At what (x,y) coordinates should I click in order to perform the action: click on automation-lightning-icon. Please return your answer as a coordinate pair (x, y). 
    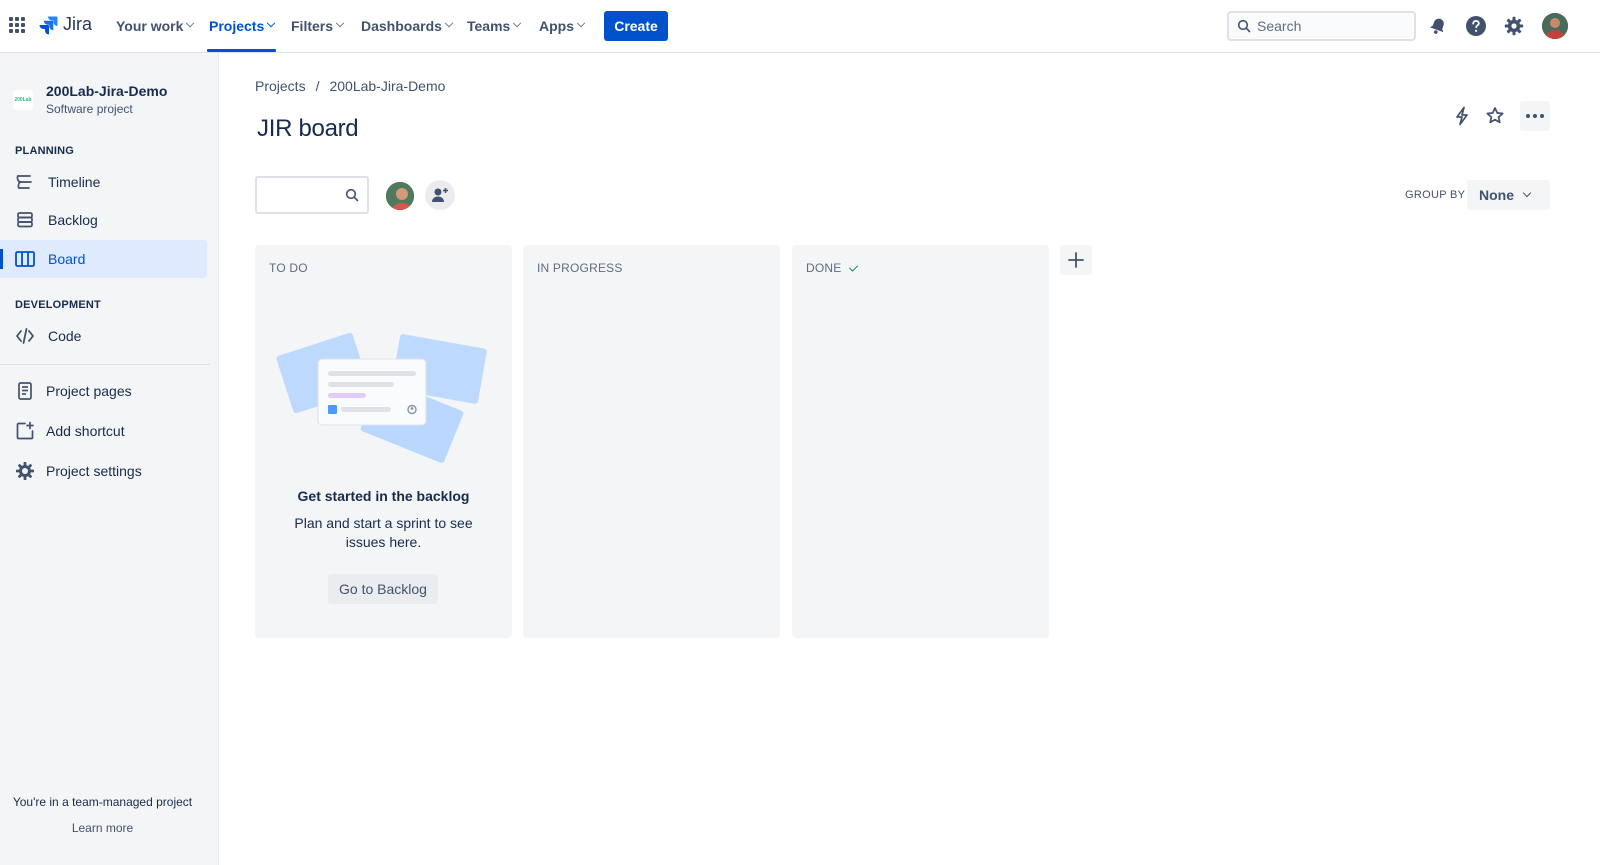
    Looking at the image, I should click on (1462, 116).